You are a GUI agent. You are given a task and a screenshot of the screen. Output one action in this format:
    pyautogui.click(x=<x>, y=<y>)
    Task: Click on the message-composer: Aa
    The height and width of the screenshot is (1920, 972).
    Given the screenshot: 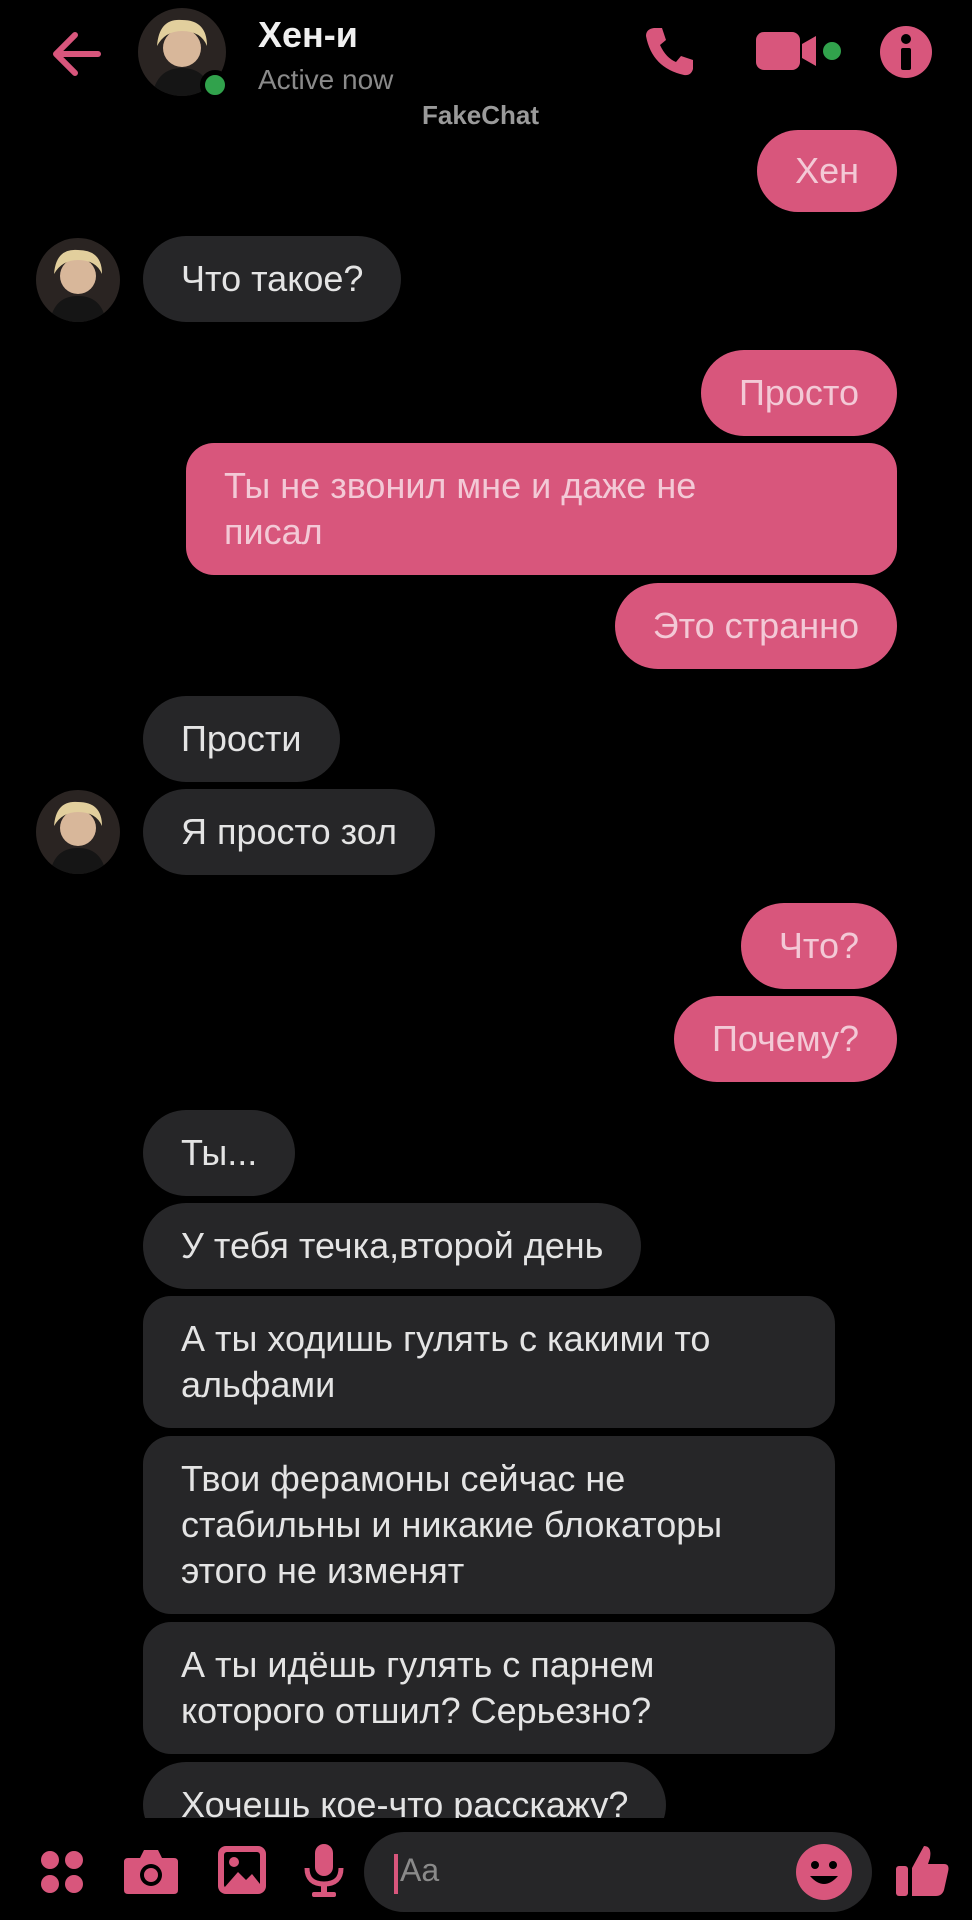 What is the action you would take?
    pyautogui.click(x=486, y=1870)
    